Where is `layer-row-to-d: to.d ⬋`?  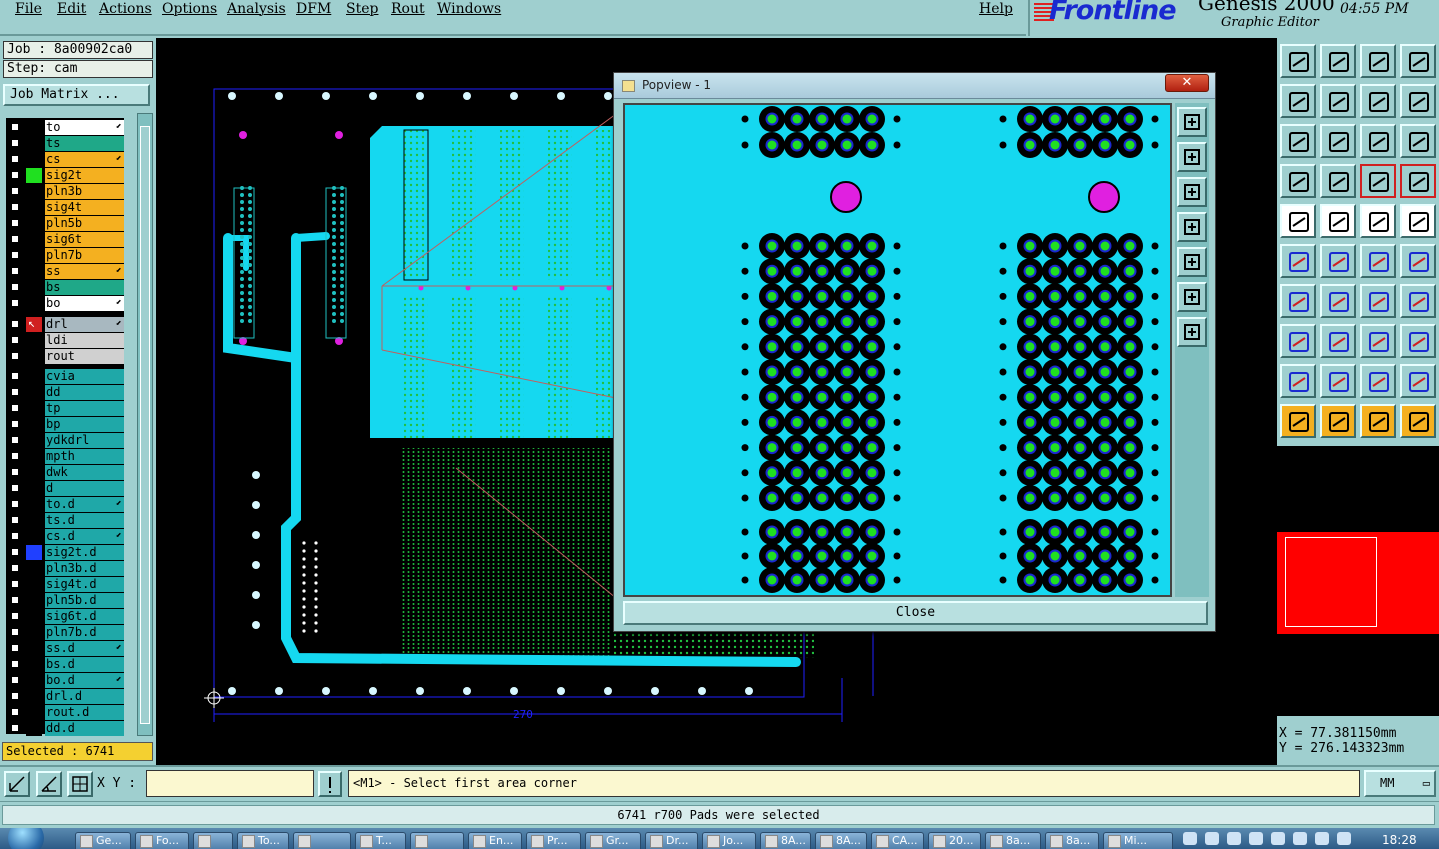 layer-row-to-d: to.d ⬋ is located at coordinates (65, 504).